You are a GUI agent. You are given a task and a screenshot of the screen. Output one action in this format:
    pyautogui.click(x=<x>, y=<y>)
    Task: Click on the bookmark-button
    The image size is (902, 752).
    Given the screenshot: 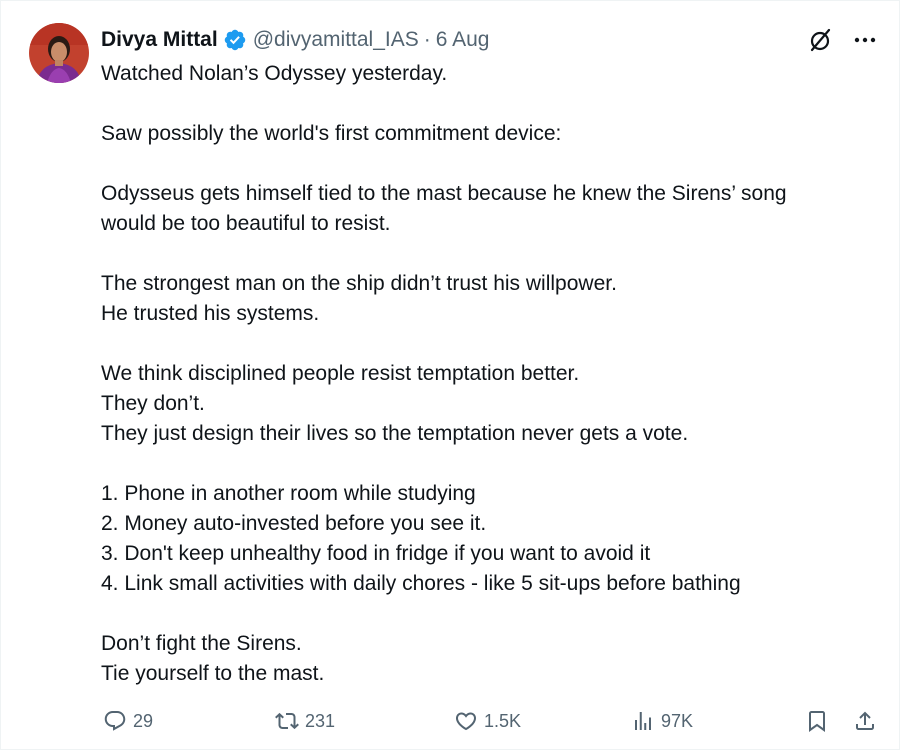 What is the action you would take?
    pyautogui.click(x=817, y=721)
    